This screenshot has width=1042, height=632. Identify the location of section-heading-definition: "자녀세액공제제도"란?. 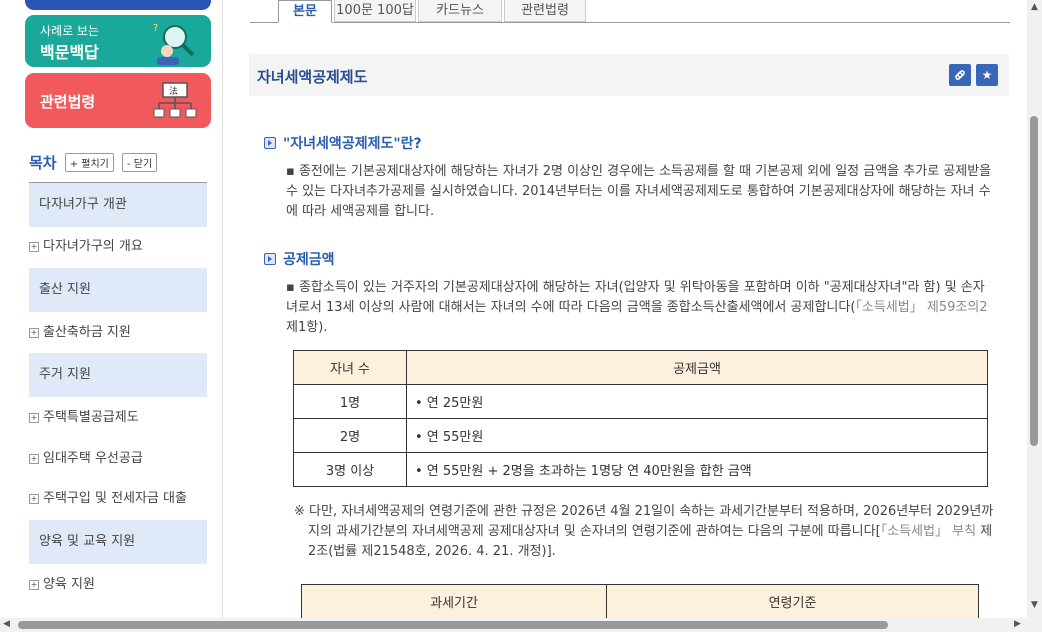
(343, 143).